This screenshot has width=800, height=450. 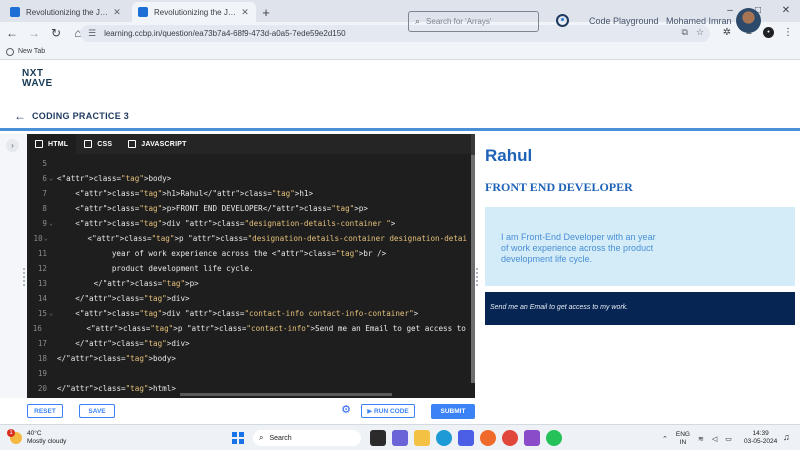 I want to click on windows-start-icon, so click(x=238, y=438).